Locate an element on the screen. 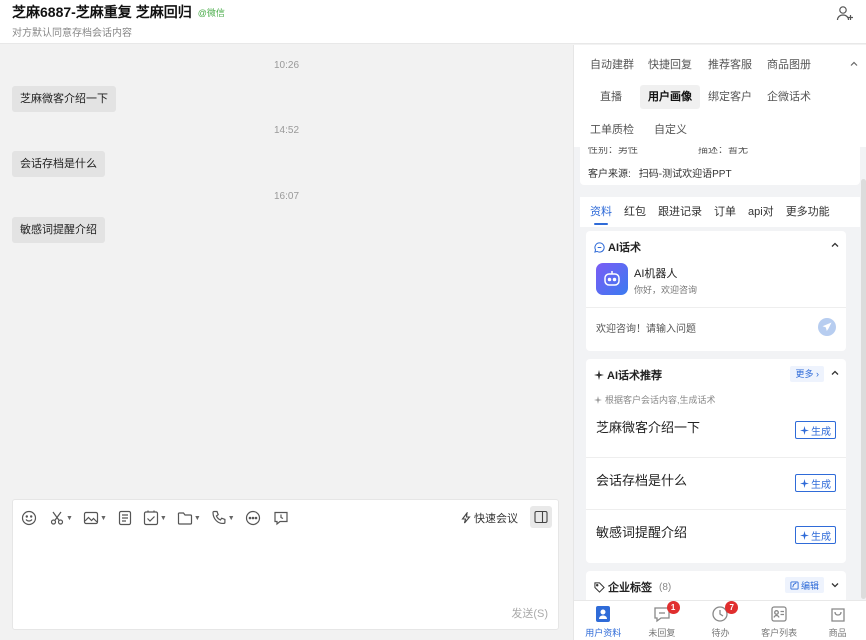  recommend-text: 敏感词提醒介绍 is located at coordinates (642, 532).